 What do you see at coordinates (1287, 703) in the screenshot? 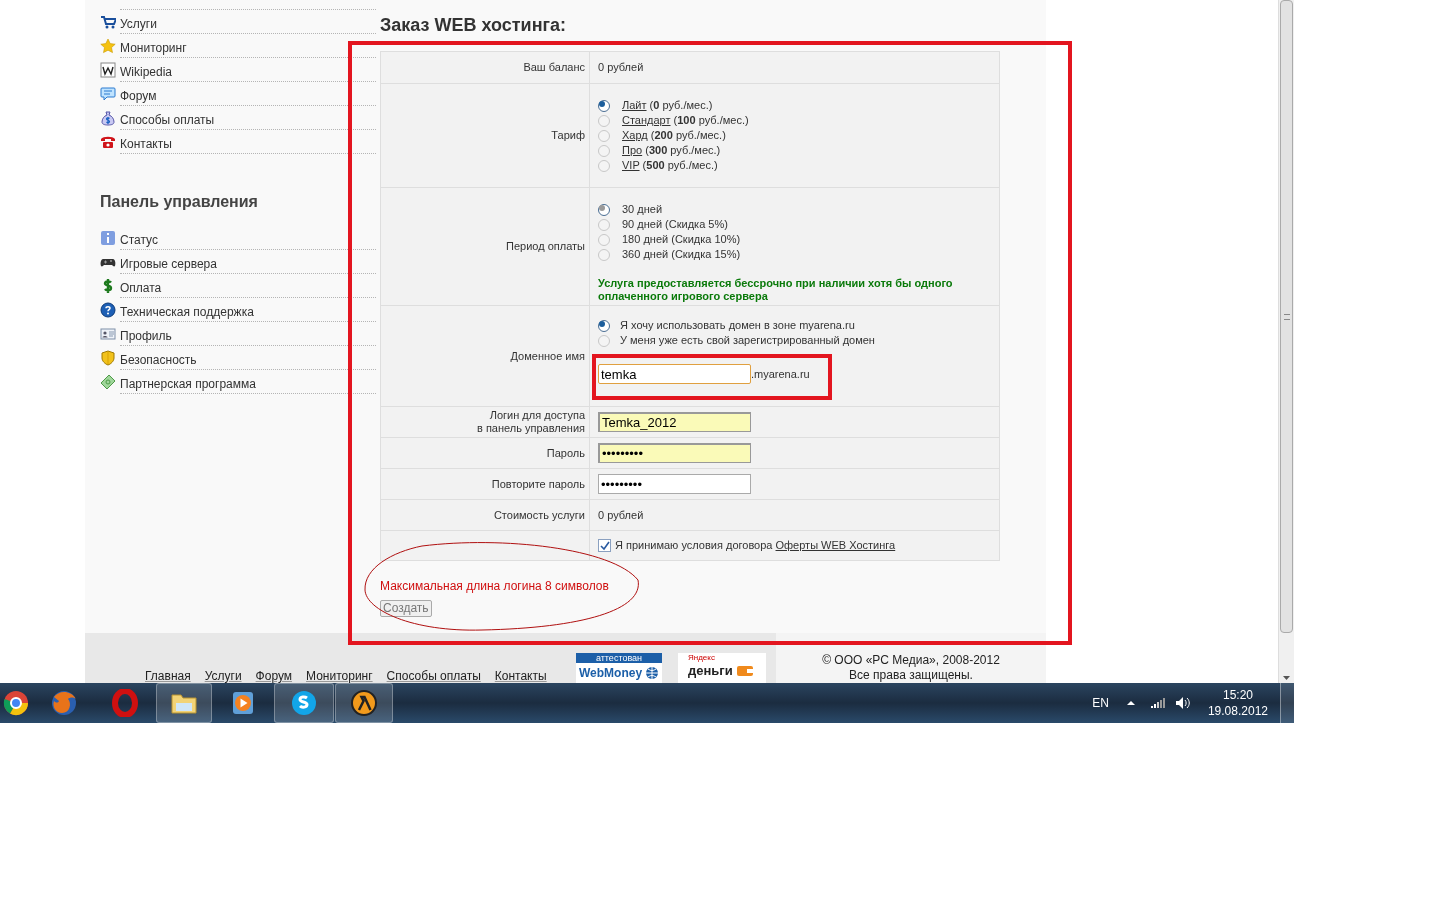
I see `show-desktop-button` at bounding box center [1287, 703].